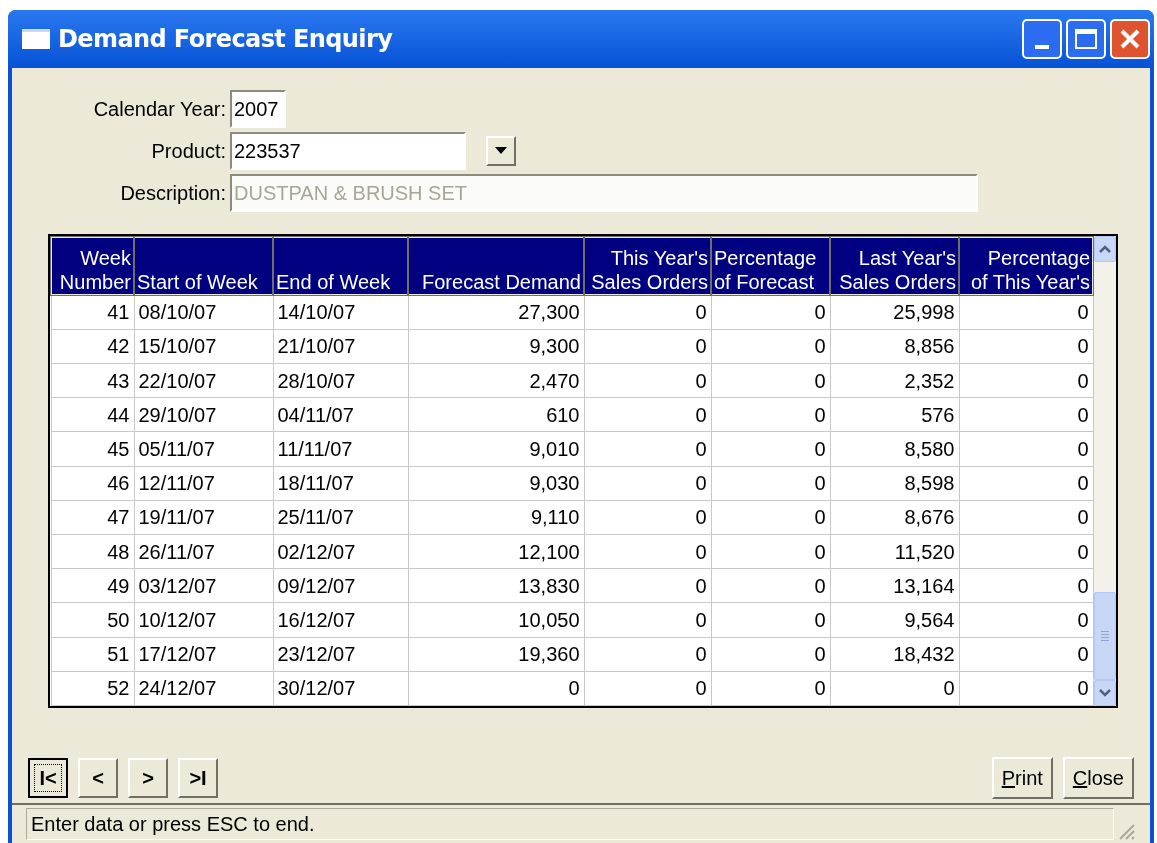 This screenshot has height=843, width=1157. What do you see at coordinates (894, 266) in the screenshot?
I see `column-header: Last Year's Sales Orders` at bounding box center [894, 266].